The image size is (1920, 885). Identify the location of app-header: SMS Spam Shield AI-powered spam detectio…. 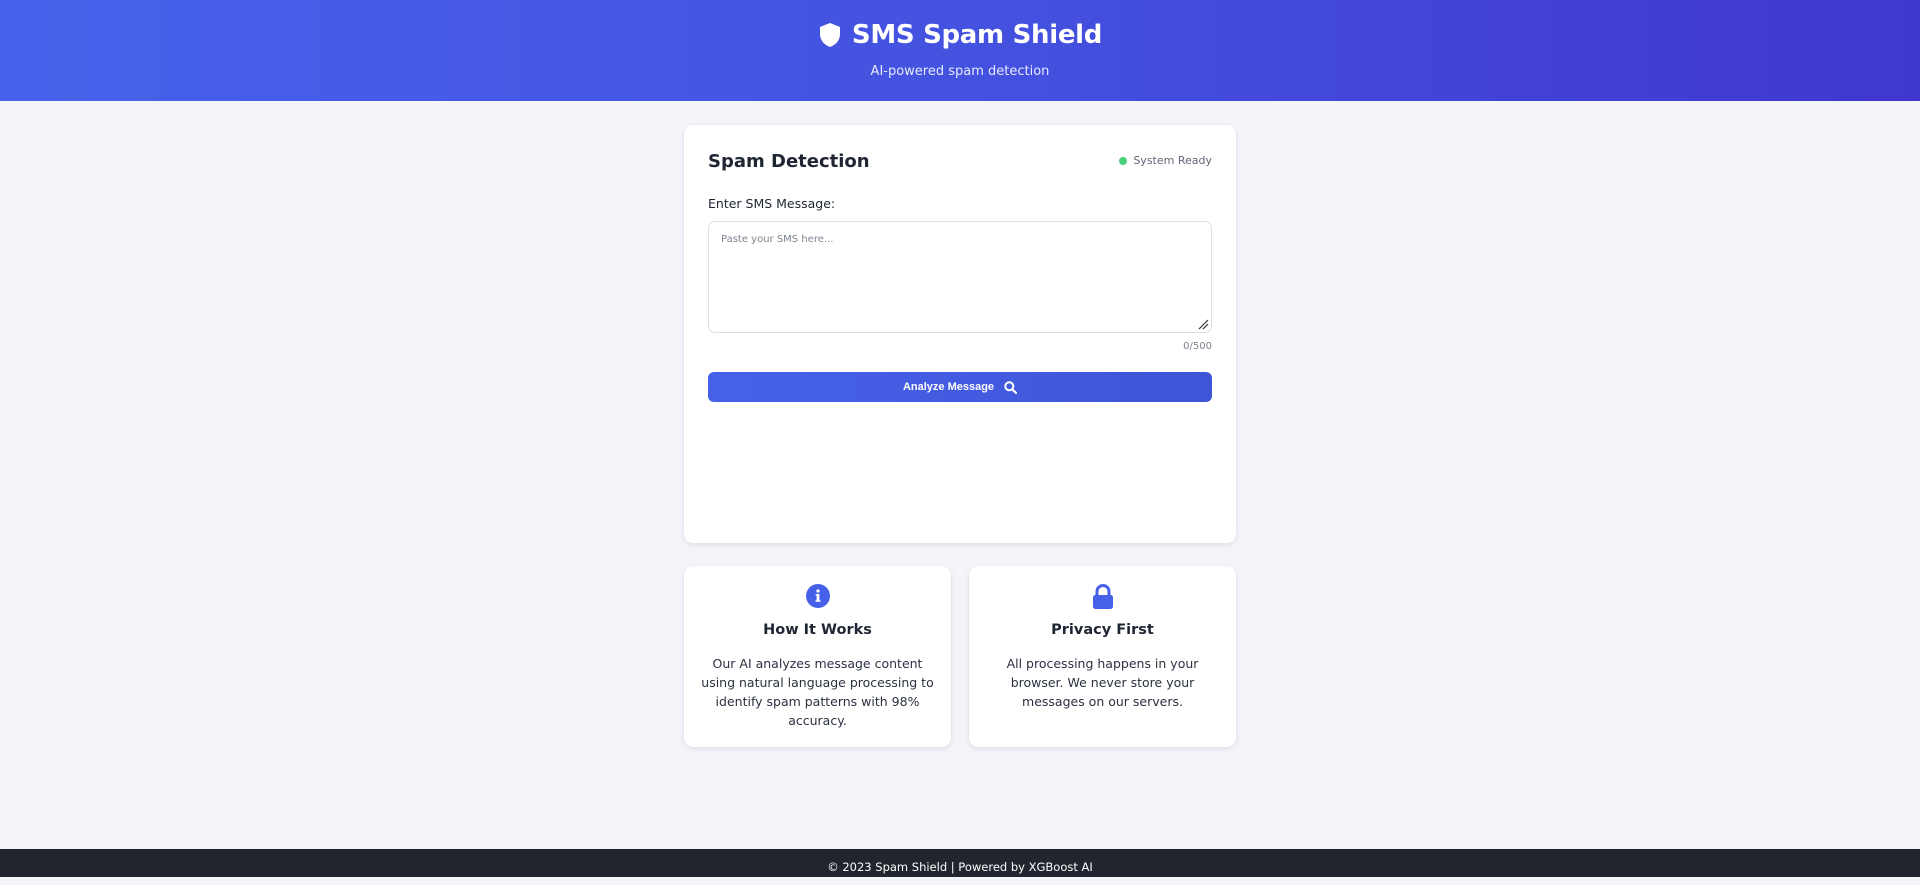
(960, 50).